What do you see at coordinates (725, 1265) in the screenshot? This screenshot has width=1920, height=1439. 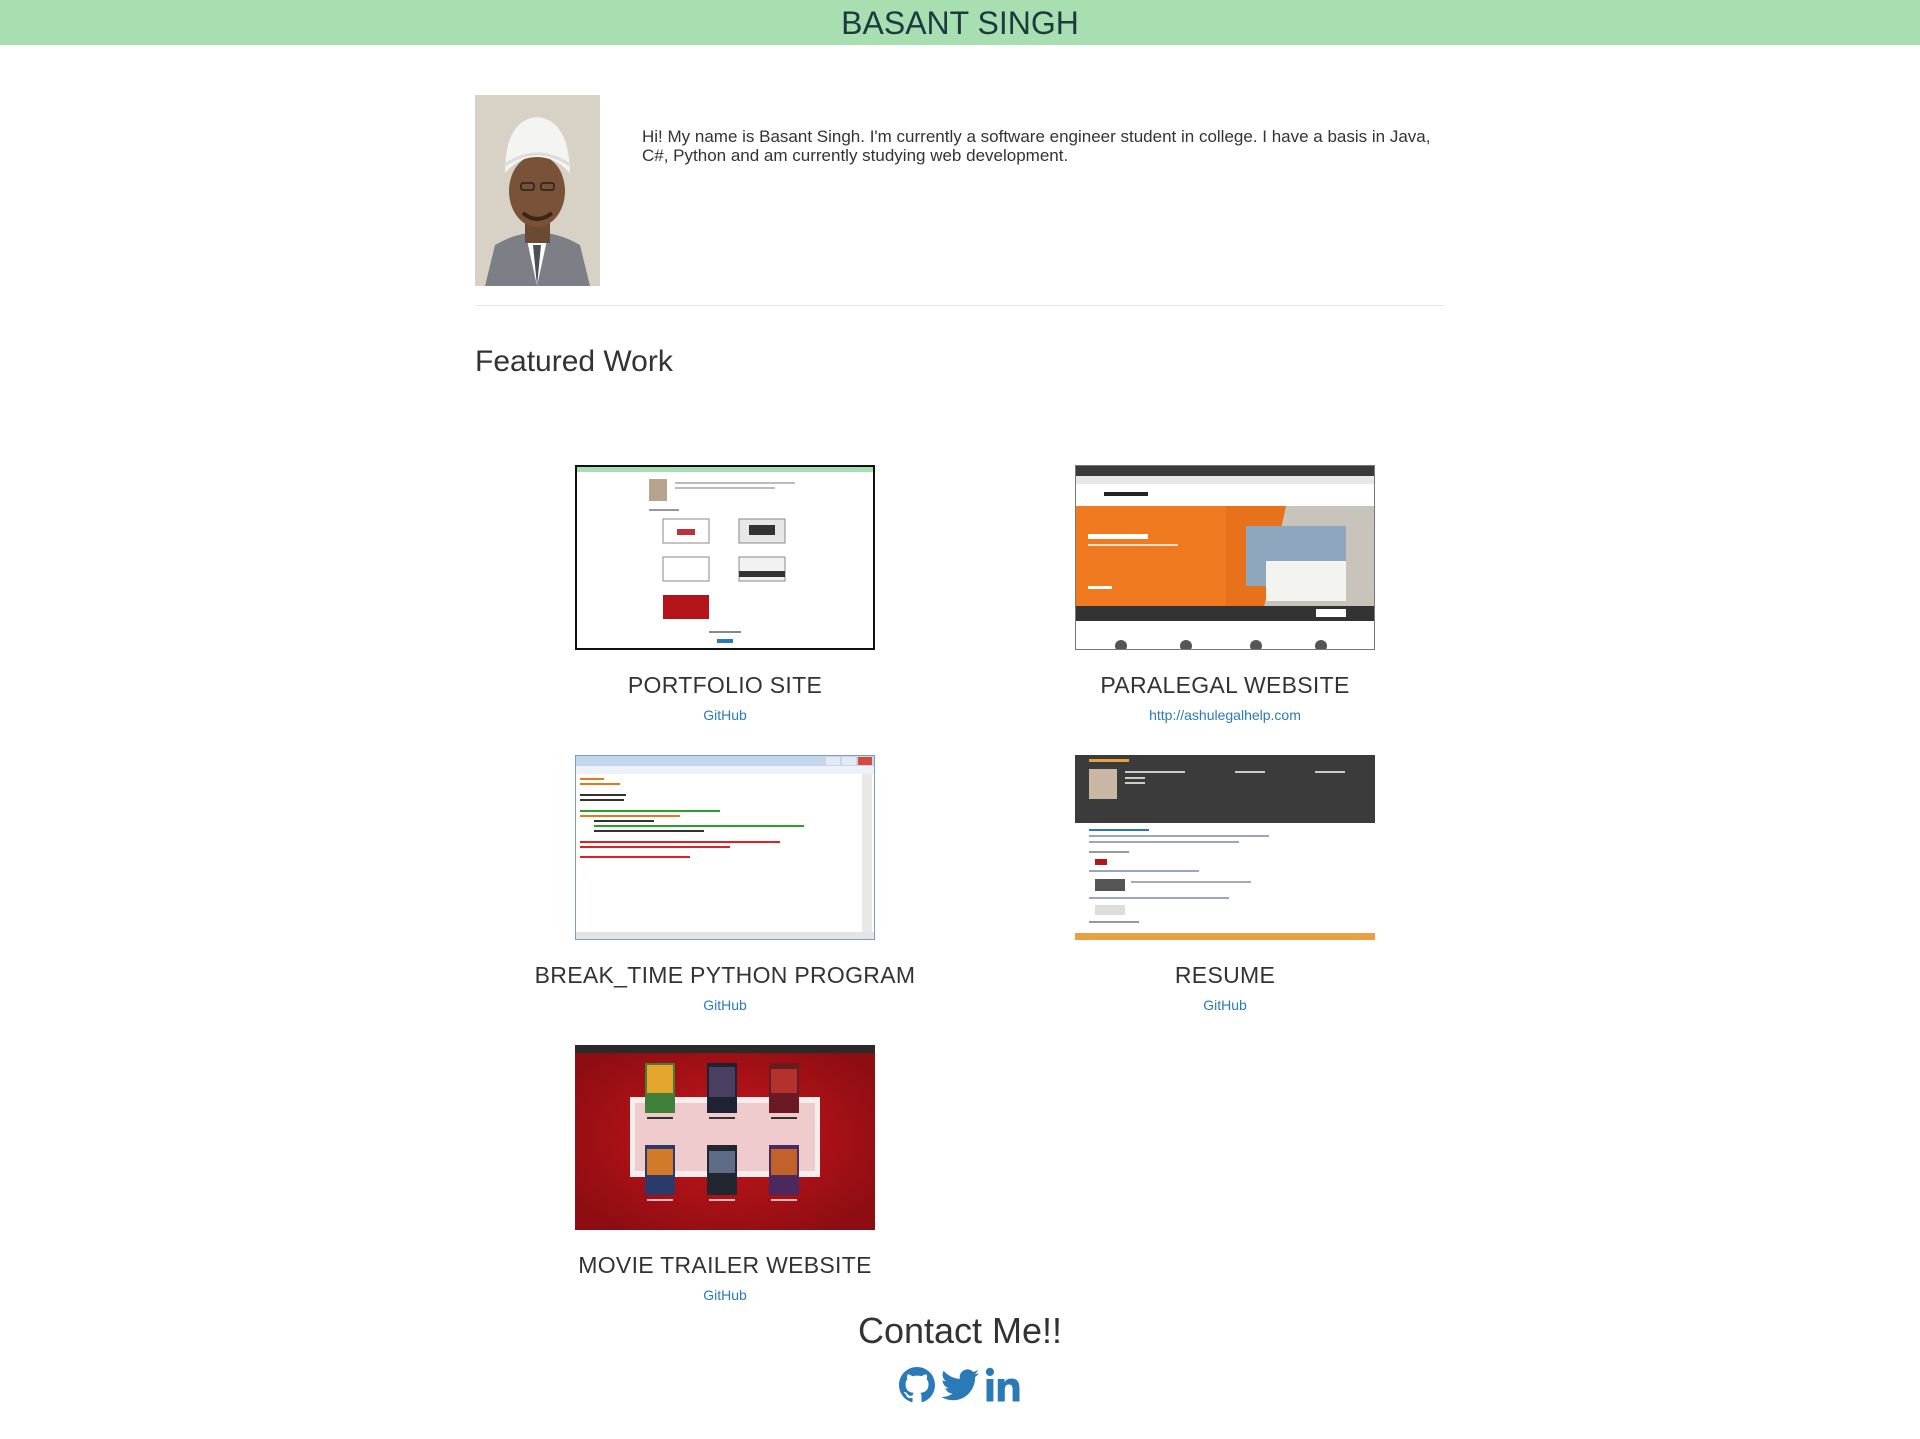 I see `project-title: MOVIE TRAILER WEBSITE` at bounding box center [725, 1265].